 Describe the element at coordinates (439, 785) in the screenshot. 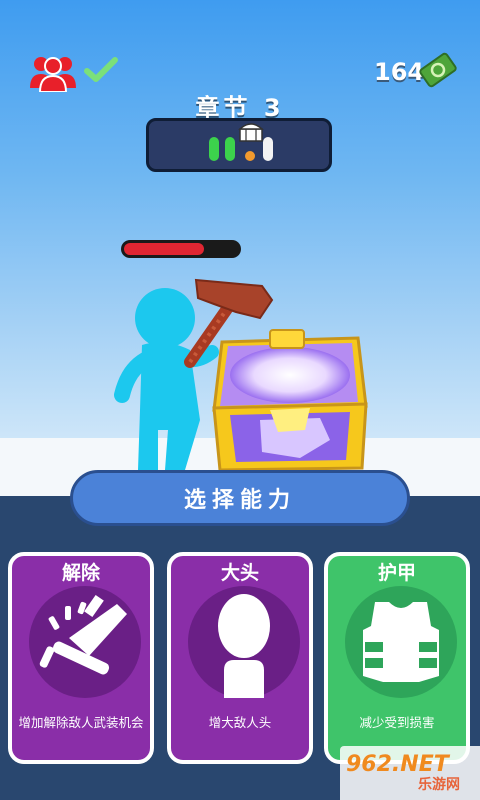

I see `watermark-subtitle: 乐游网` at that location.